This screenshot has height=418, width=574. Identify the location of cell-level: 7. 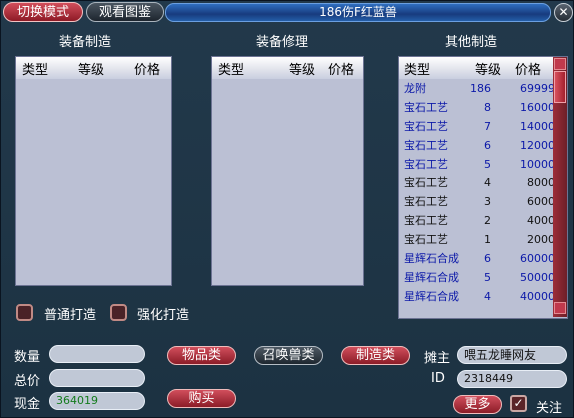
(487, 126).